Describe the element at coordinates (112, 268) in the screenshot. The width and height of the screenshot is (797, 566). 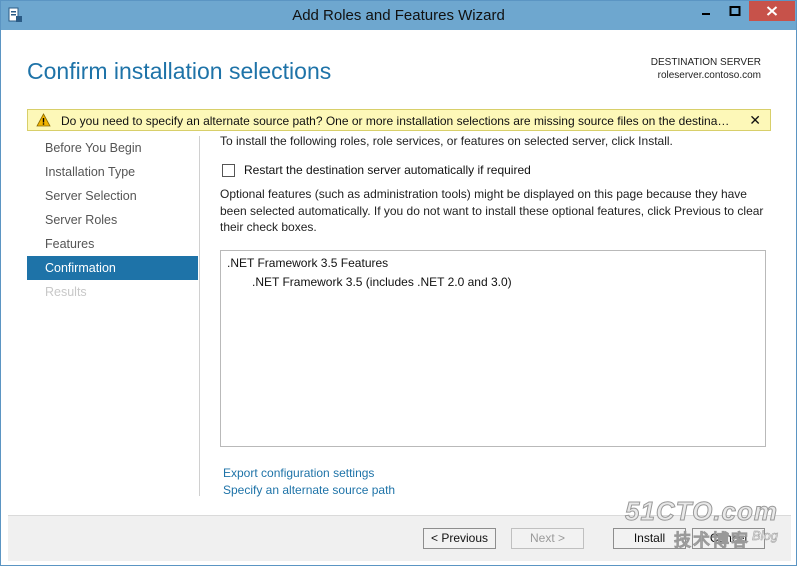
I see `nav-step-confirmation: Confirmation` at that location.